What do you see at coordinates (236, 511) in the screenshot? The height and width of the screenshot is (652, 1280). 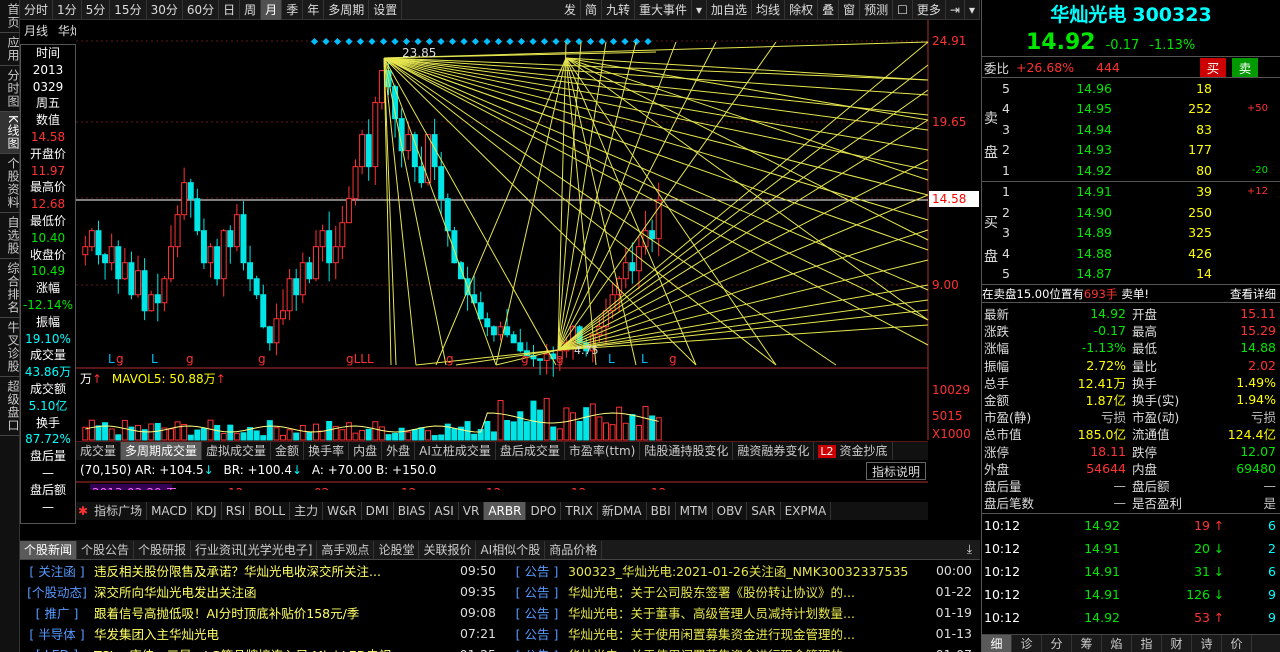 I see `indicator-tab-3: RSI` at bounding box center [236, 511].